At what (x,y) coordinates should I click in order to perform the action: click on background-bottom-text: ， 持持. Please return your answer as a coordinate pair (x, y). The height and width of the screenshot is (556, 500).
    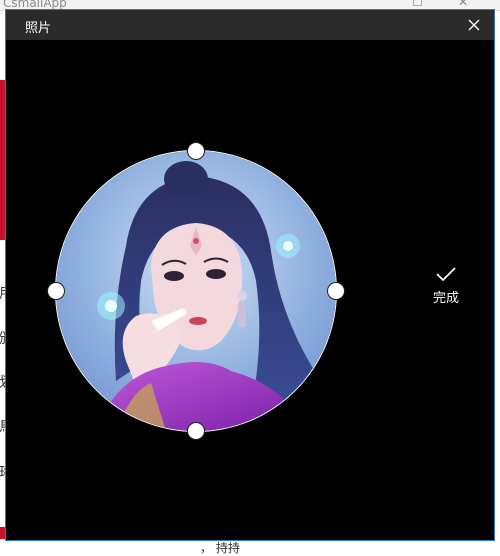
    Looking at the image, I should click on (220, 548).